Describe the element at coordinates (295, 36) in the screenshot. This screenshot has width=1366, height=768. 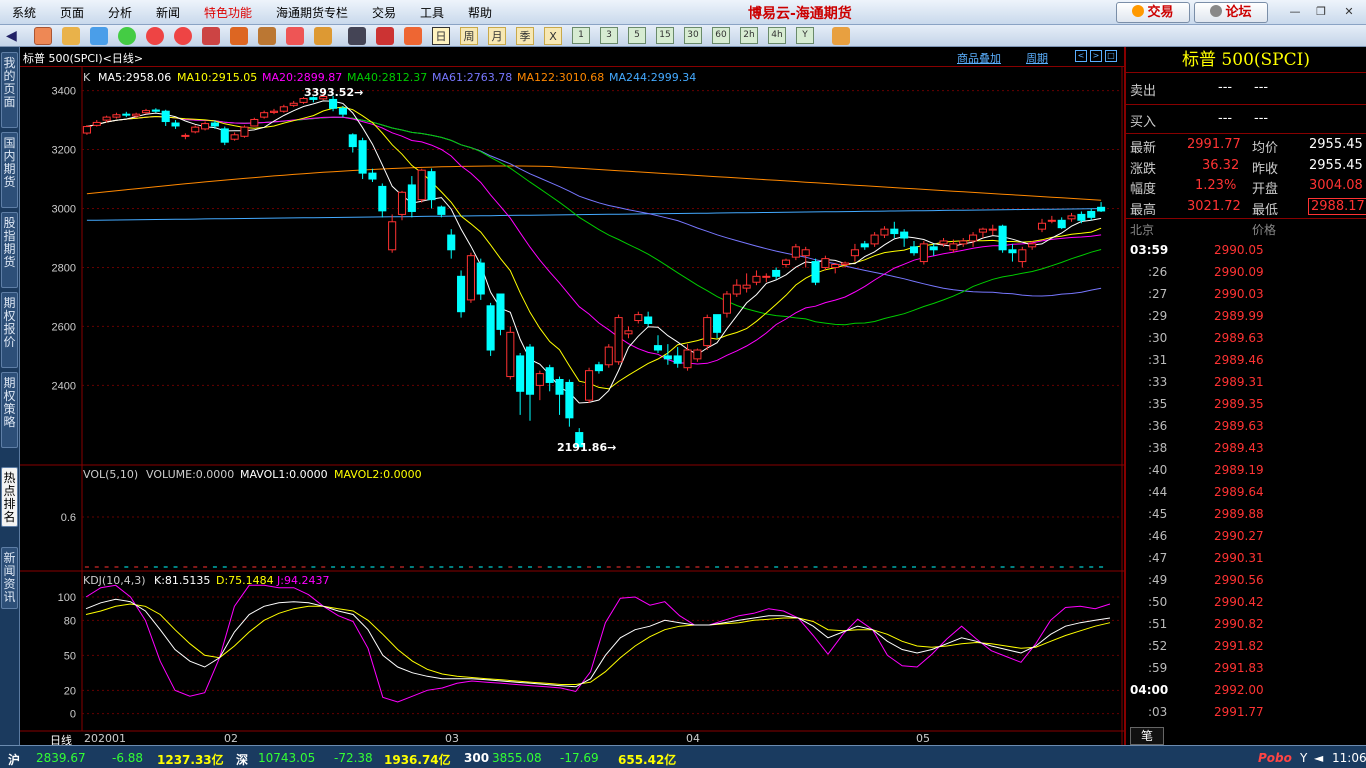
I see `filter-icon` at that location.